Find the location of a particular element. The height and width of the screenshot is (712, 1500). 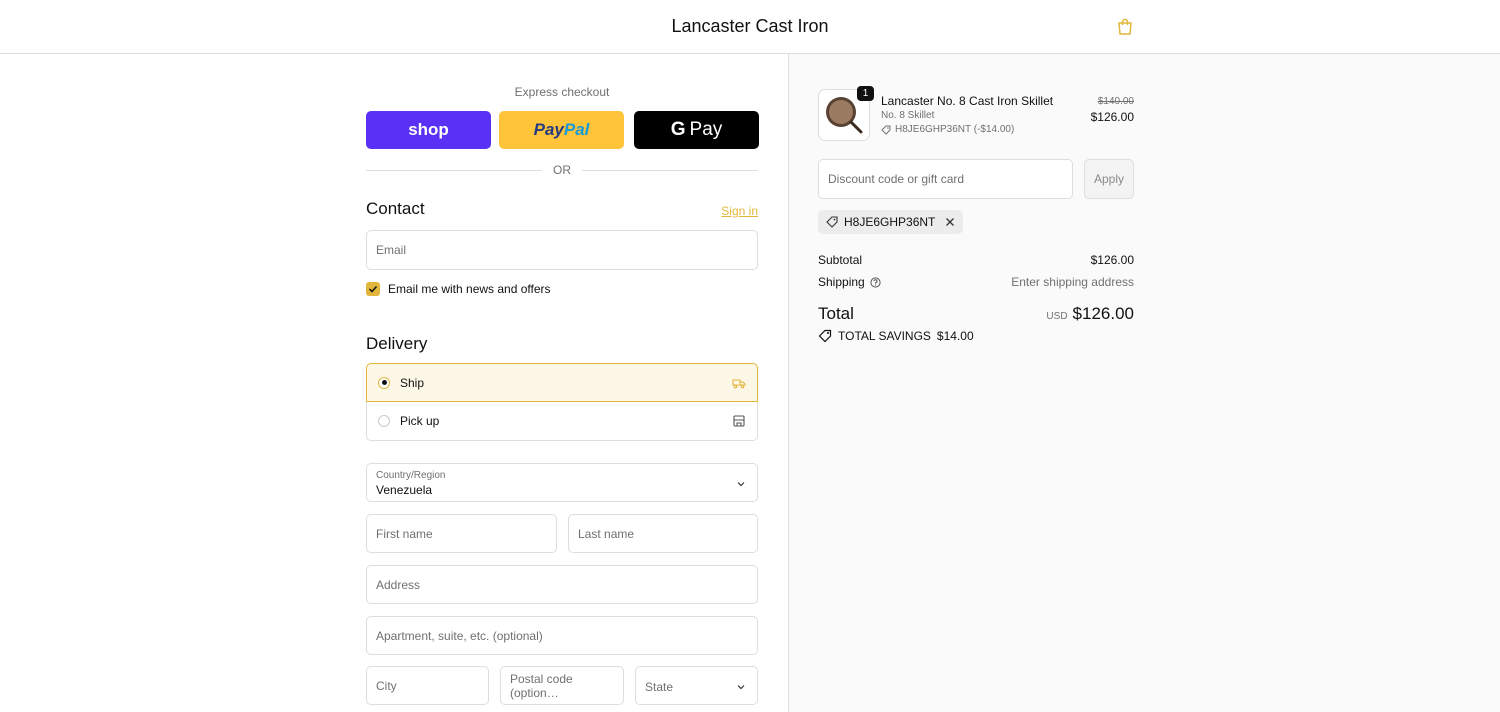

total-row-value: USD $126.00 is located at coordinates (1037, 314).